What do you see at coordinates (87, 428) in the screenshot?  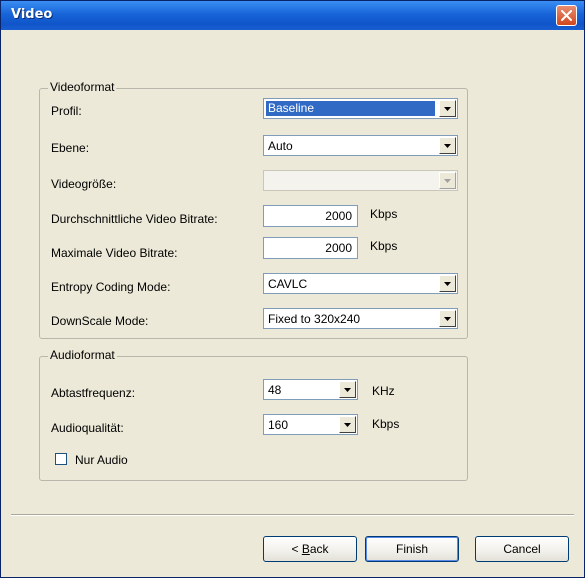 I see `qualitaet-label: Audioqualität:` at bounding box center [87, 428].